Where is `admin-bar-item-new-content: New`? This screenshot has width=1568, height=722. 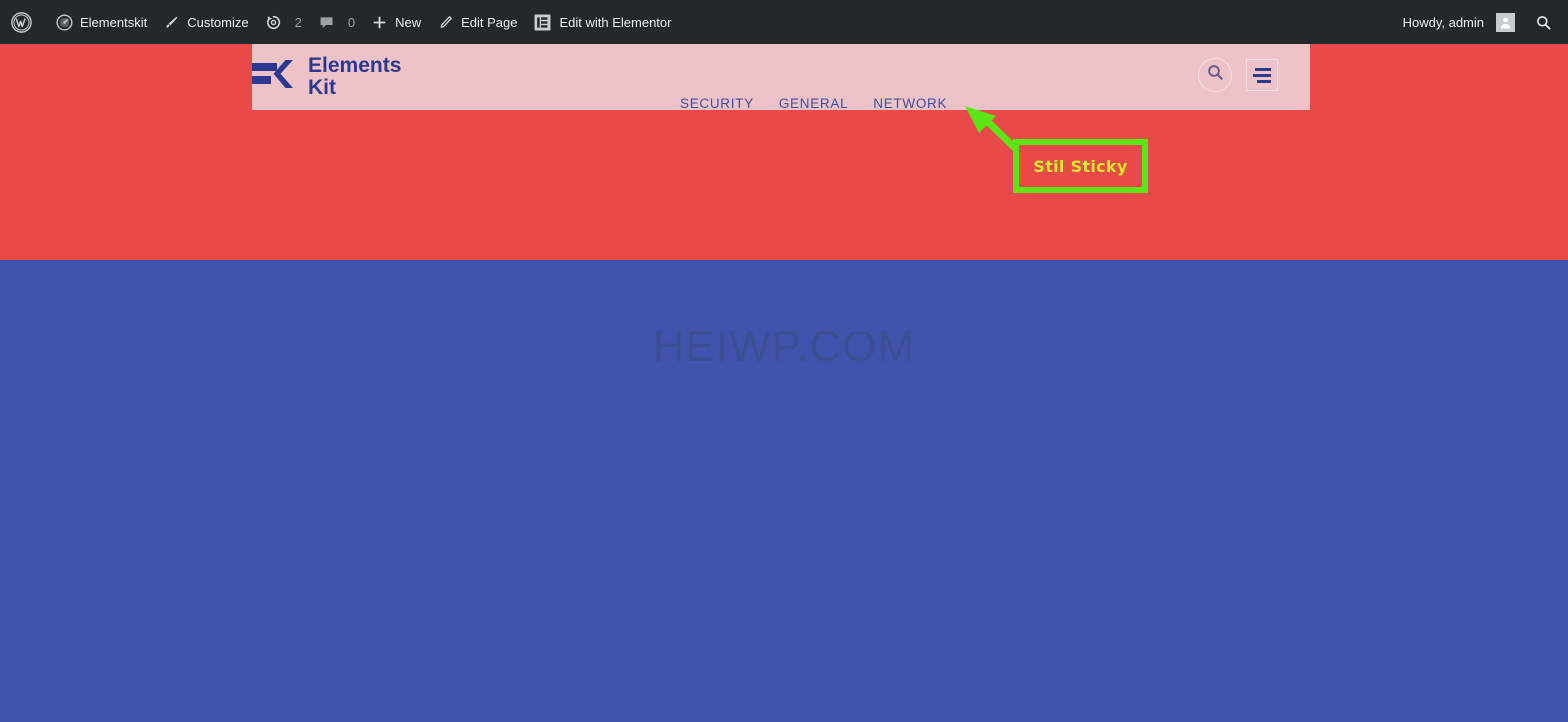 admin-bar-item-new-content: New is located at coordinates (396, 22).